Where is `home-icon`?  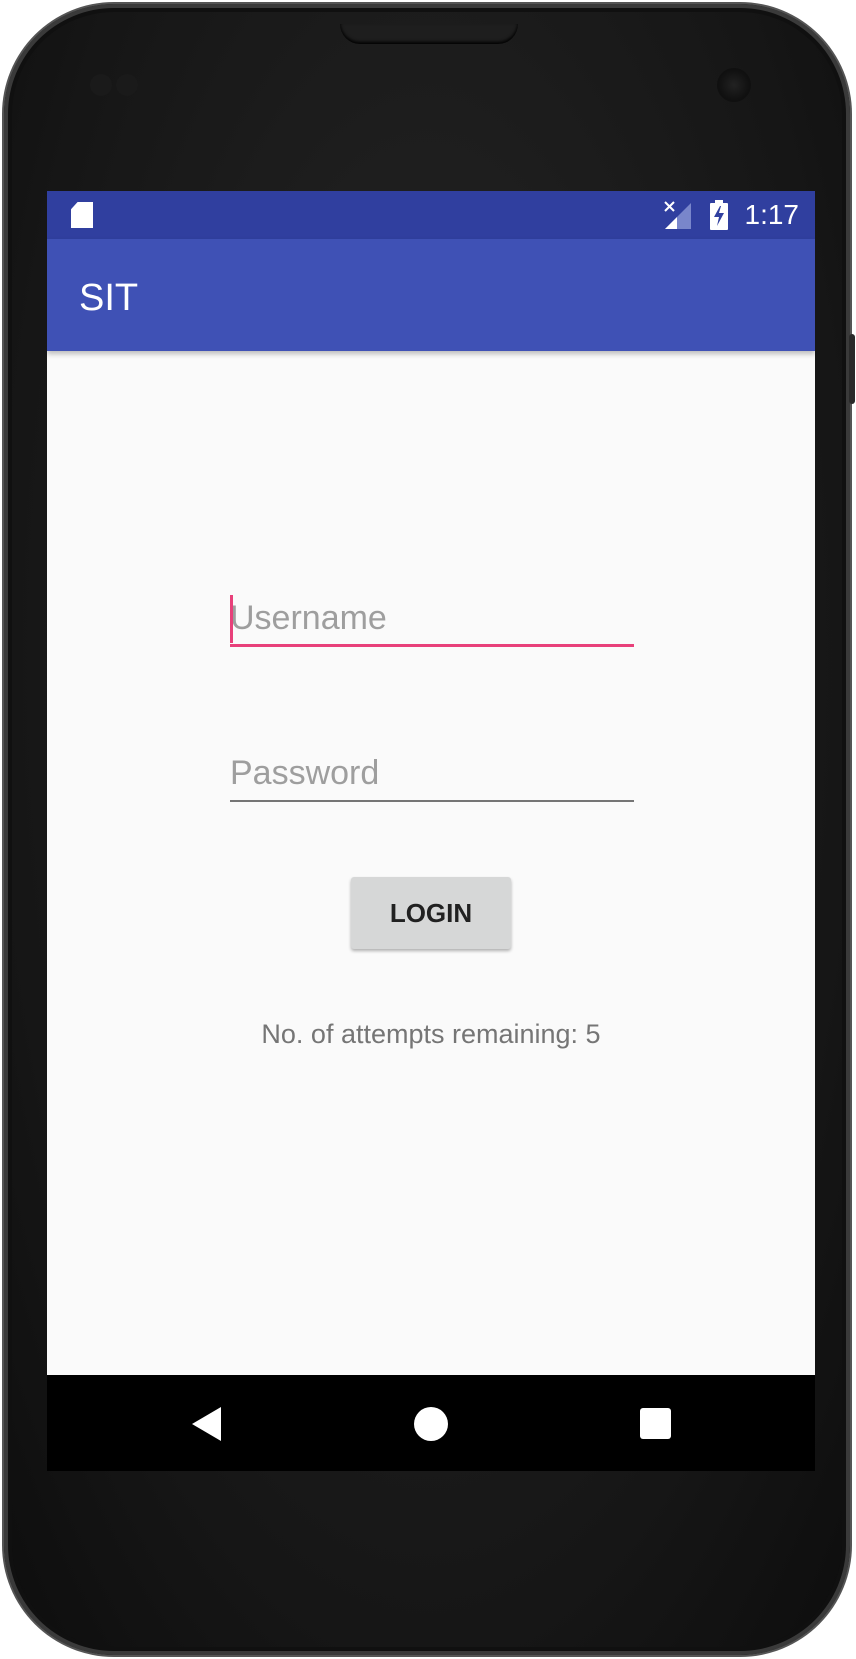
home-icon is located at coordinates (431, 1424).